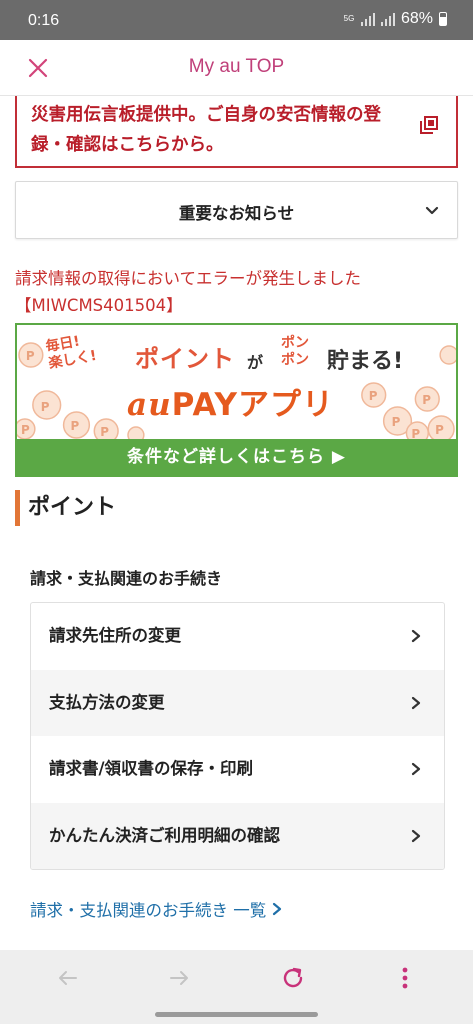  I want to click on page-title: My au TOP, so click(236, 66).